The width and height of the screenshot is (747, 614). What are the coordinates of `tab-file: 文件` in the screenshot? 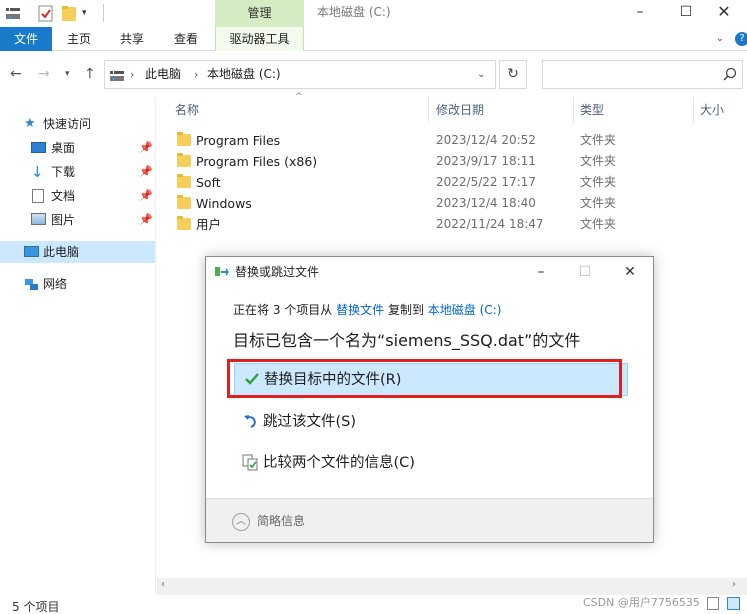 It's located at (26, 39).